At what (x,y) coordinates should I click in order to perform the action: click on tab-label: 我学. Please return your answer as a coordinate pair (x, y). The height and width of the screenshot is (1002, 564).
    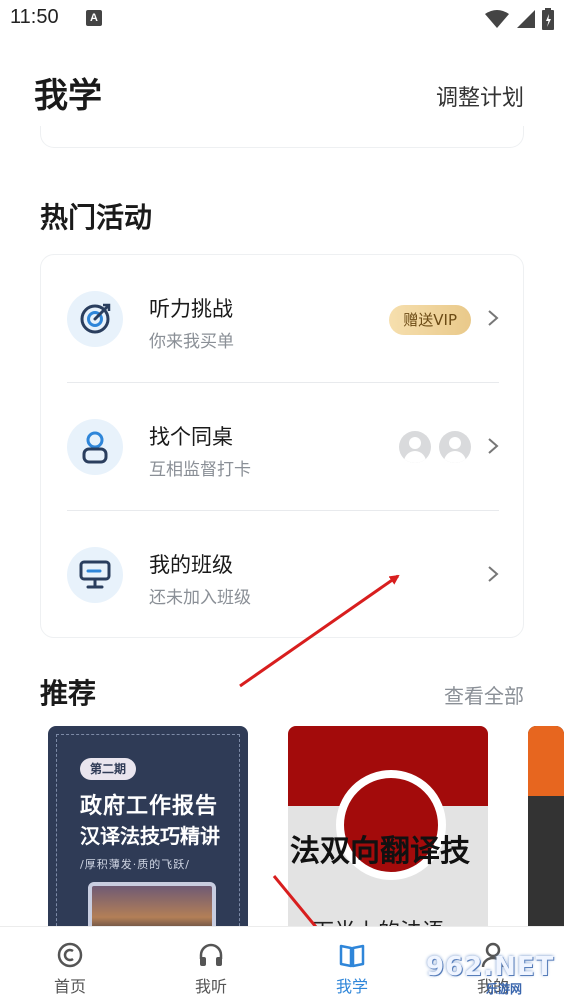
    Looking at the image, I should click on (351, 986).